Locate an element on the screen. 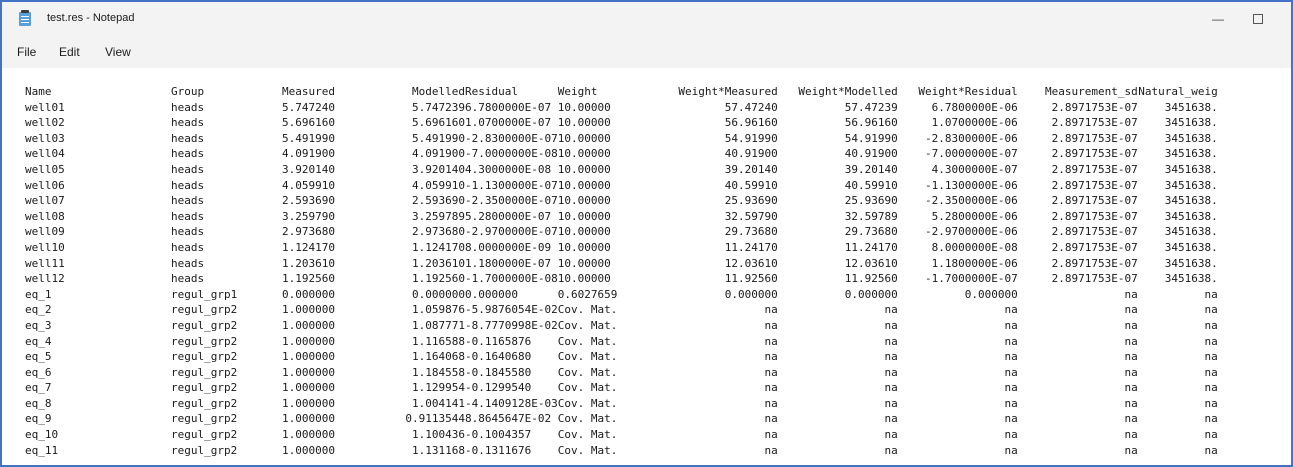  table-cell: -2.8300000E-06 is located at coordinates (971, 138).